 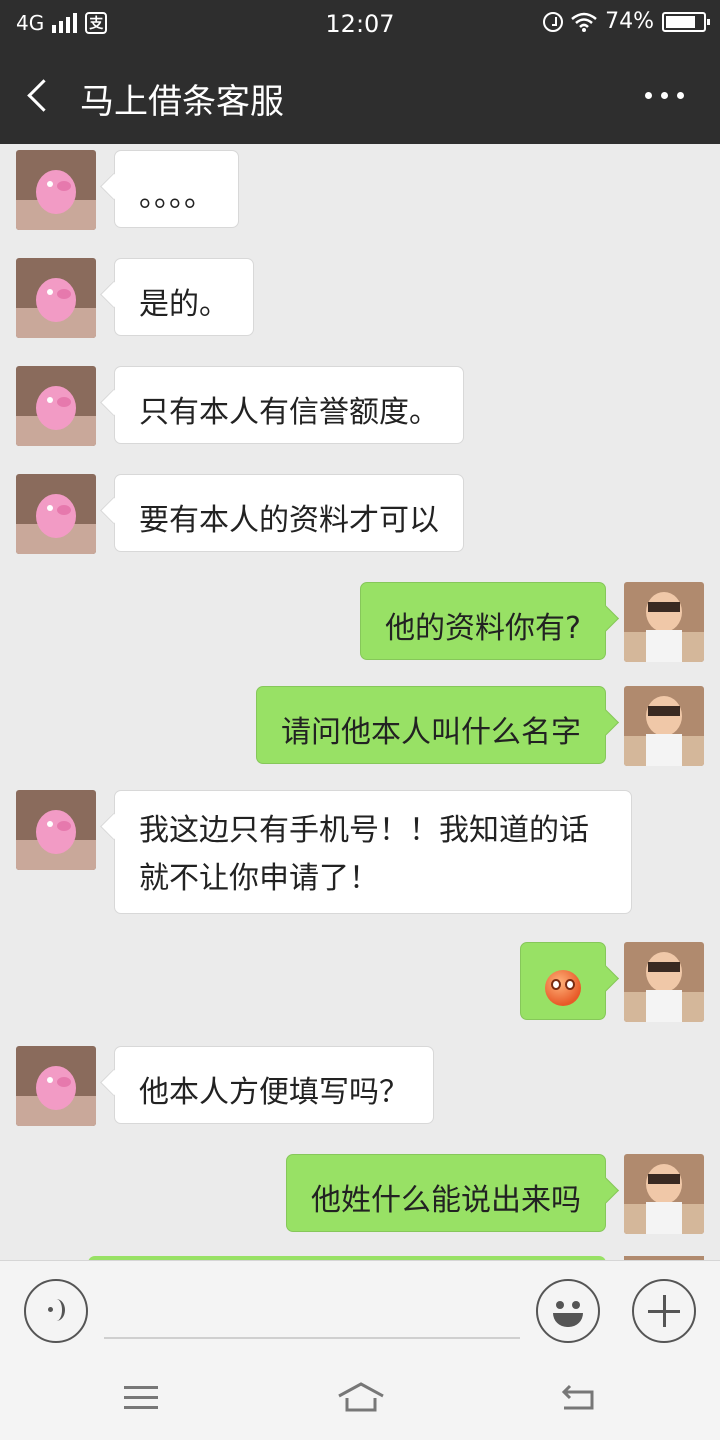 I want to click on message-bubble: 要有本人的资料才可以, so click(x=289, y=513).